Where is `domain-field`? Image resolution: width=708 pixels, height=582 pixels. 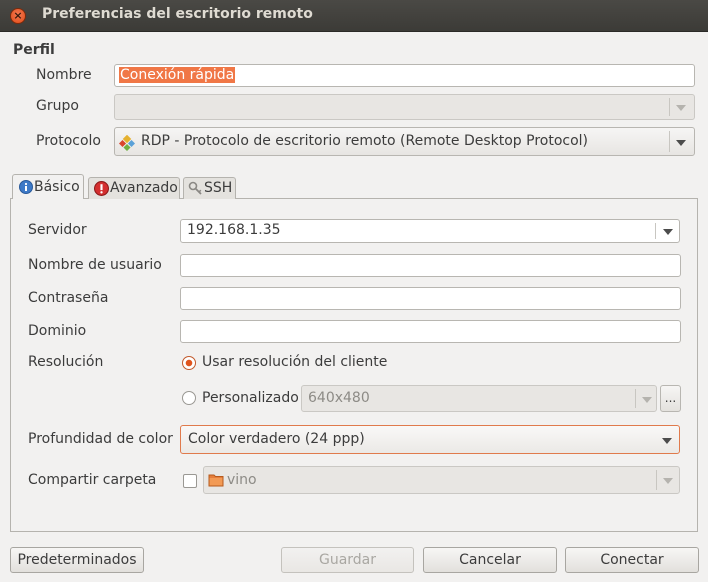 domain-field is located at coordinates (430, 331).